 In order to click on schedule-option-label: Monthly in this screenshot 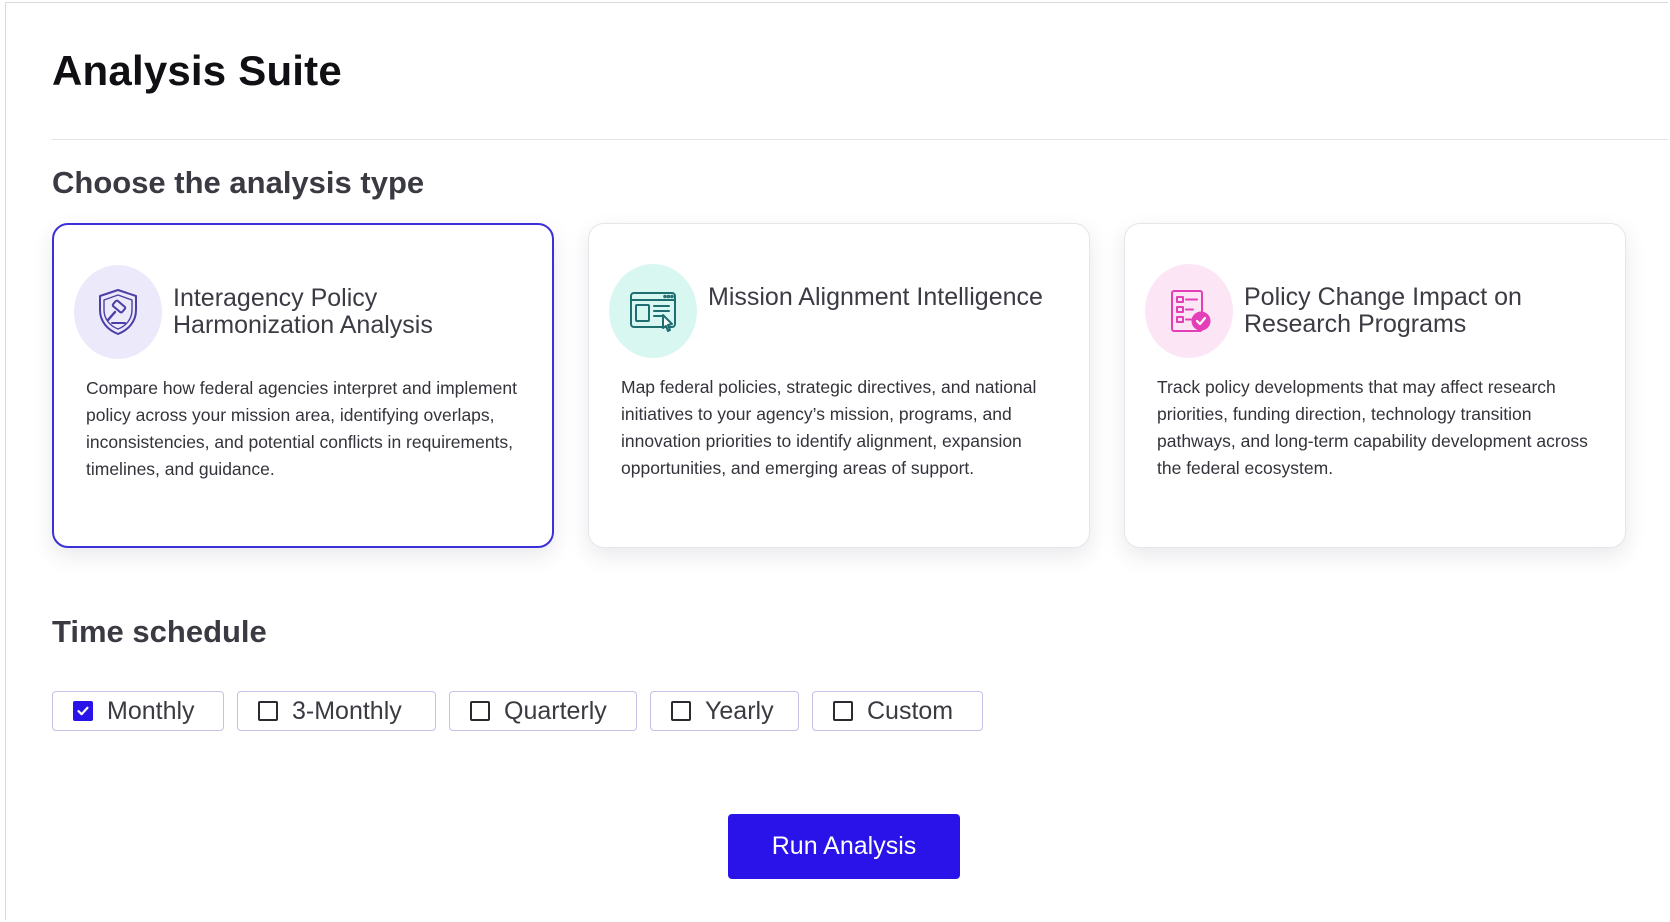, I will do `click(151, 710)`.